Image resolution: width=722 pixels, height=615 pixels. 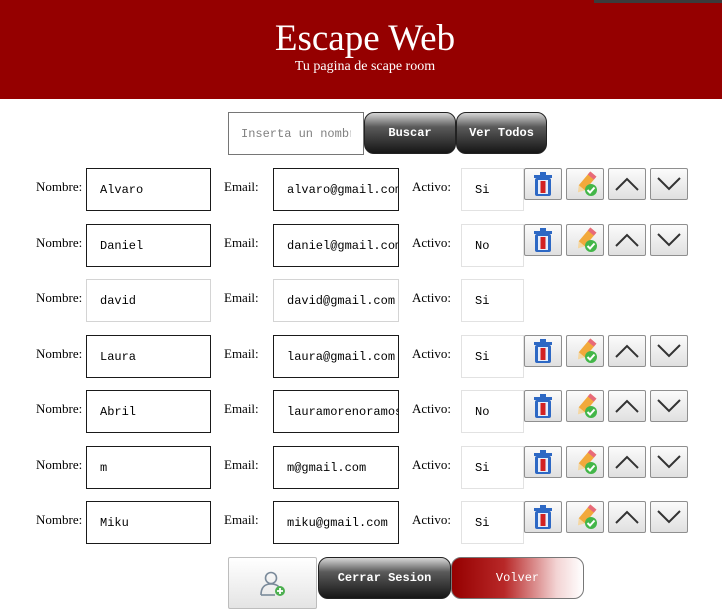 I want to click on email-field: david@gmail.com, so click(x=336, y=300).